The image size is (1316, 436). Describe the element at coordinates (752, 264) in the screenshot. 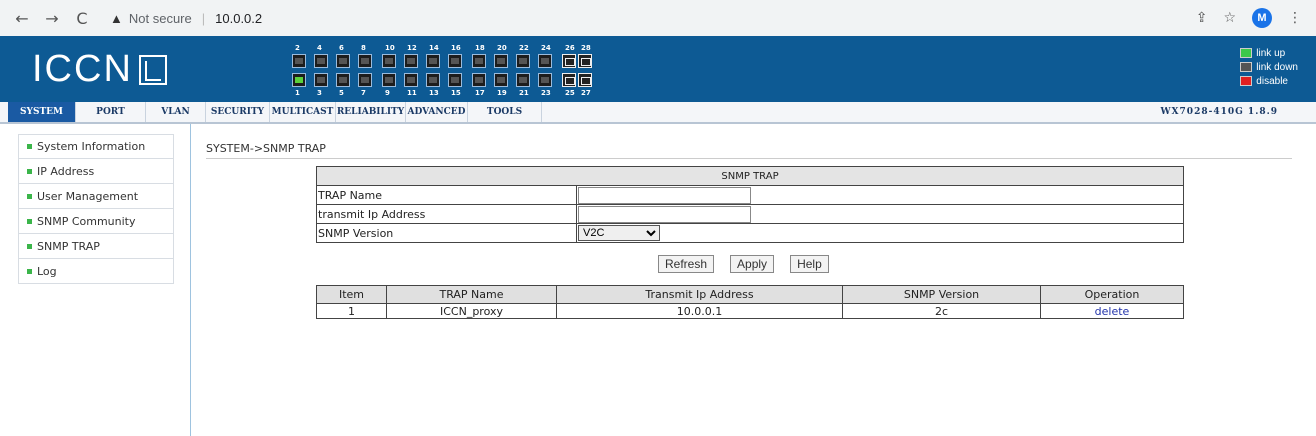

I see `apply-button: Apply` at that location.